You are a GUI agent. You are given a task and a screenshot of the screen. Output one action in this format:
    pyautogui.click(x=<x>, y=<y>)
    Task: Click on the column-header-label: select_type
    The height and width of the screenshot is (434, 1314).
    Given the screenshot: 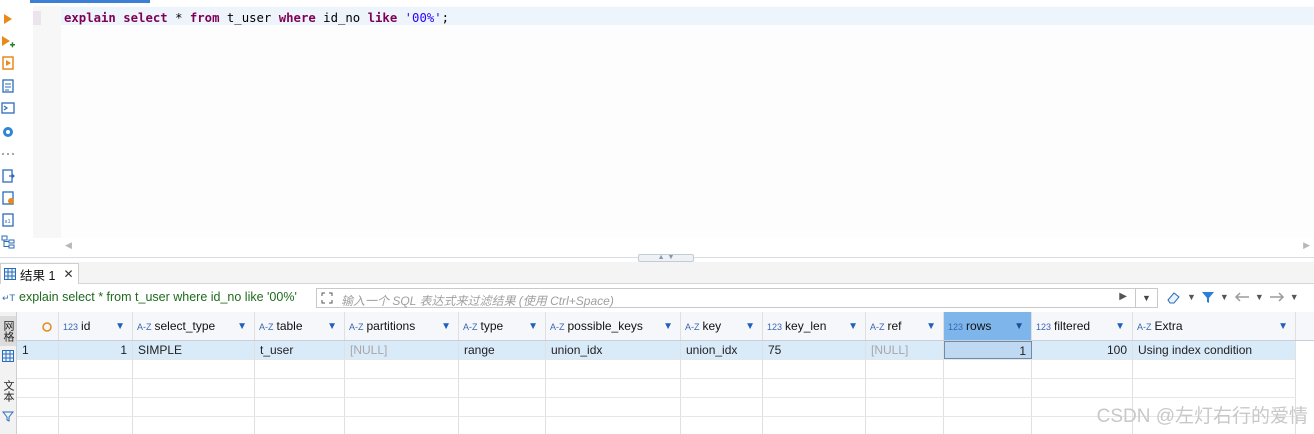 What is the action you would take?
    pyautogui.click(x=185, y=326)
    